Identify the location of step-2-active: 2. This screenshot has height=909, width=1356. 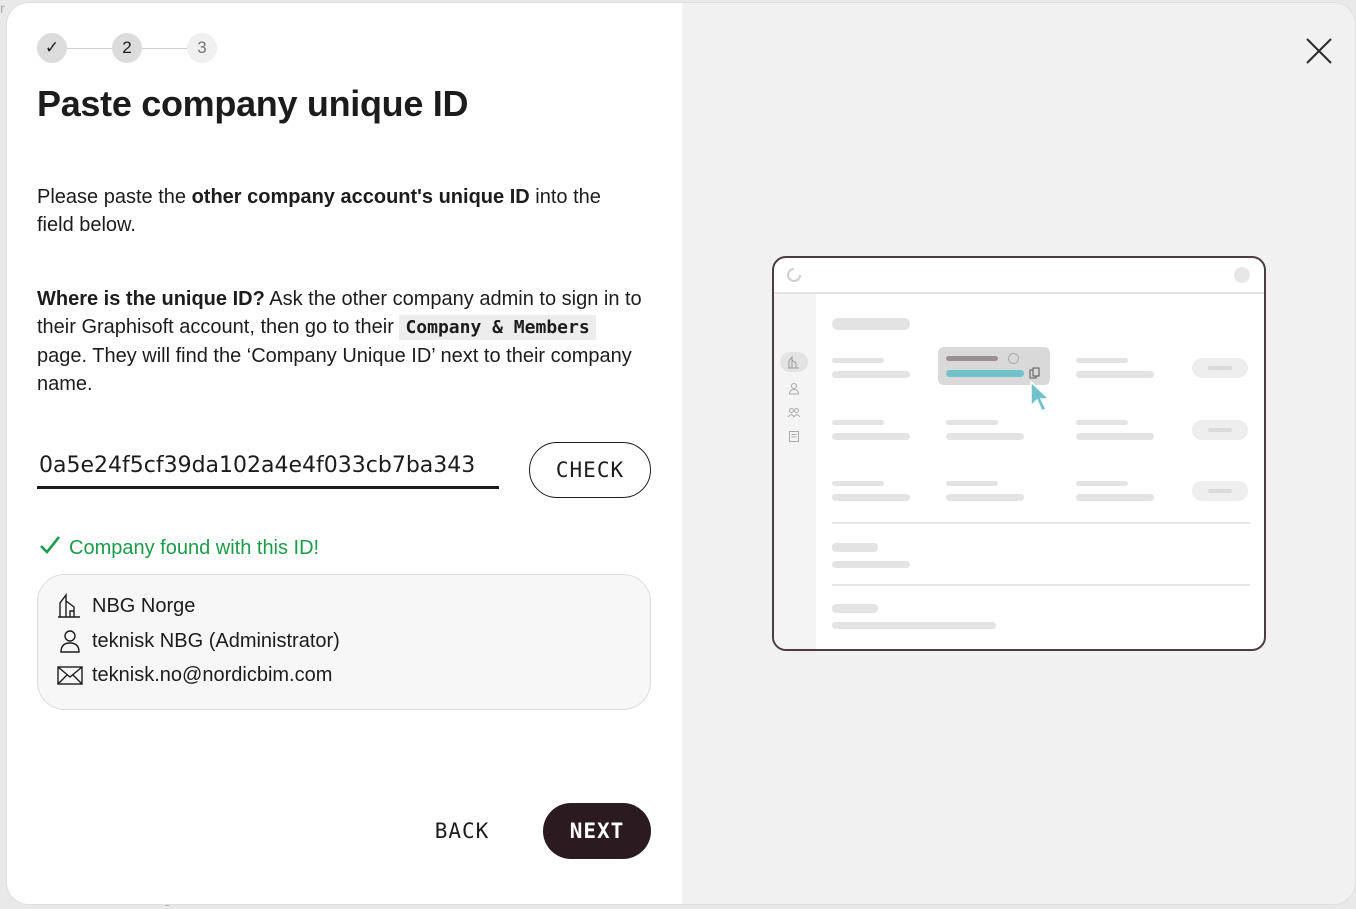
(127, 48).